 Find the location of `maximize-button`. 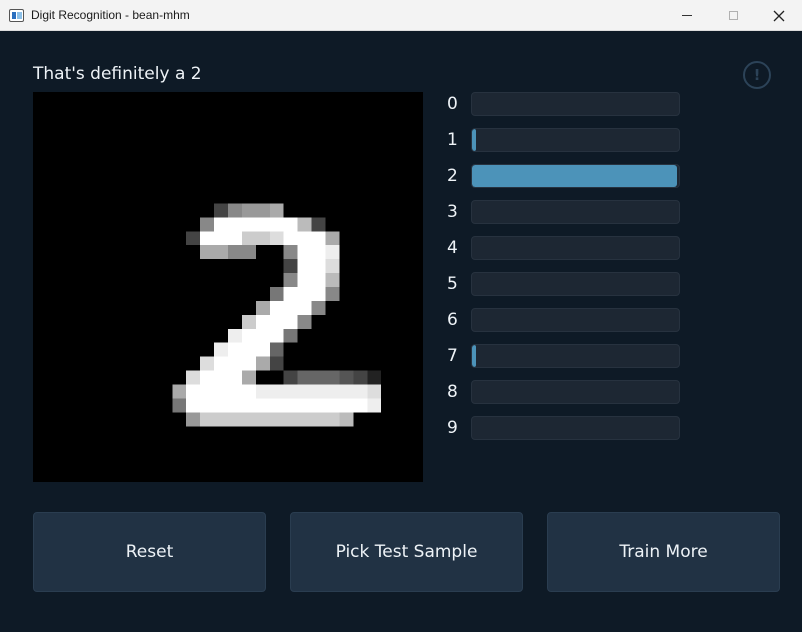

maximize-button is located at coordinates (733, 15).